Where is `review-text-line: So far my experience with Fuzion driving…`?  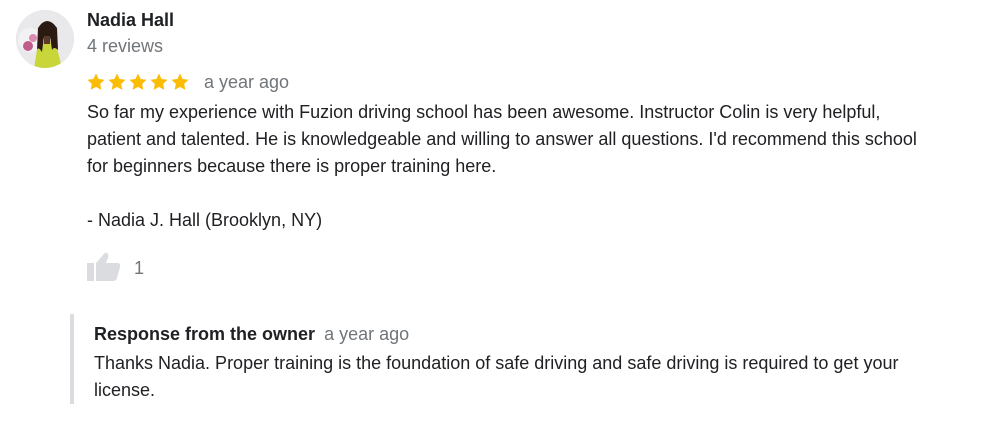
review-text-line: So far my experience with Fuzion driving… is located at coordinates (484, 112).